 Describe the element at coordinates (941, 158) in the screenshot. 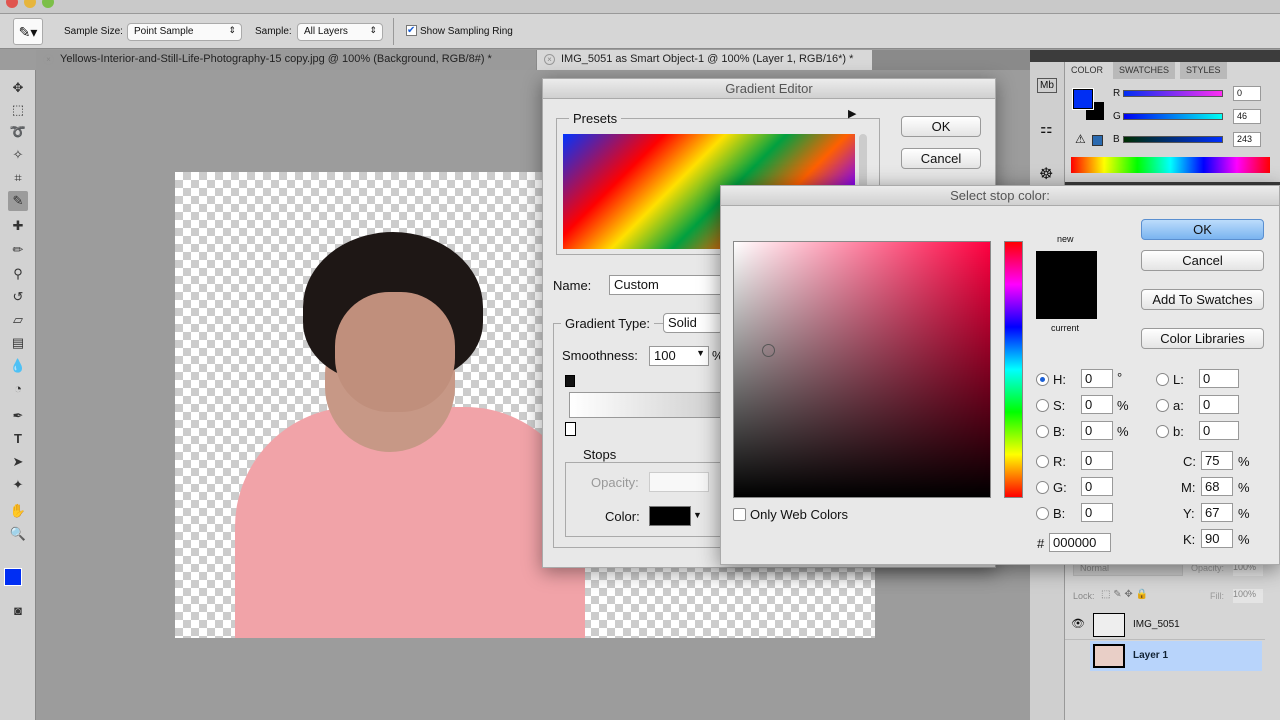

I see `gradient-cancel-button: Cancel` at that location.